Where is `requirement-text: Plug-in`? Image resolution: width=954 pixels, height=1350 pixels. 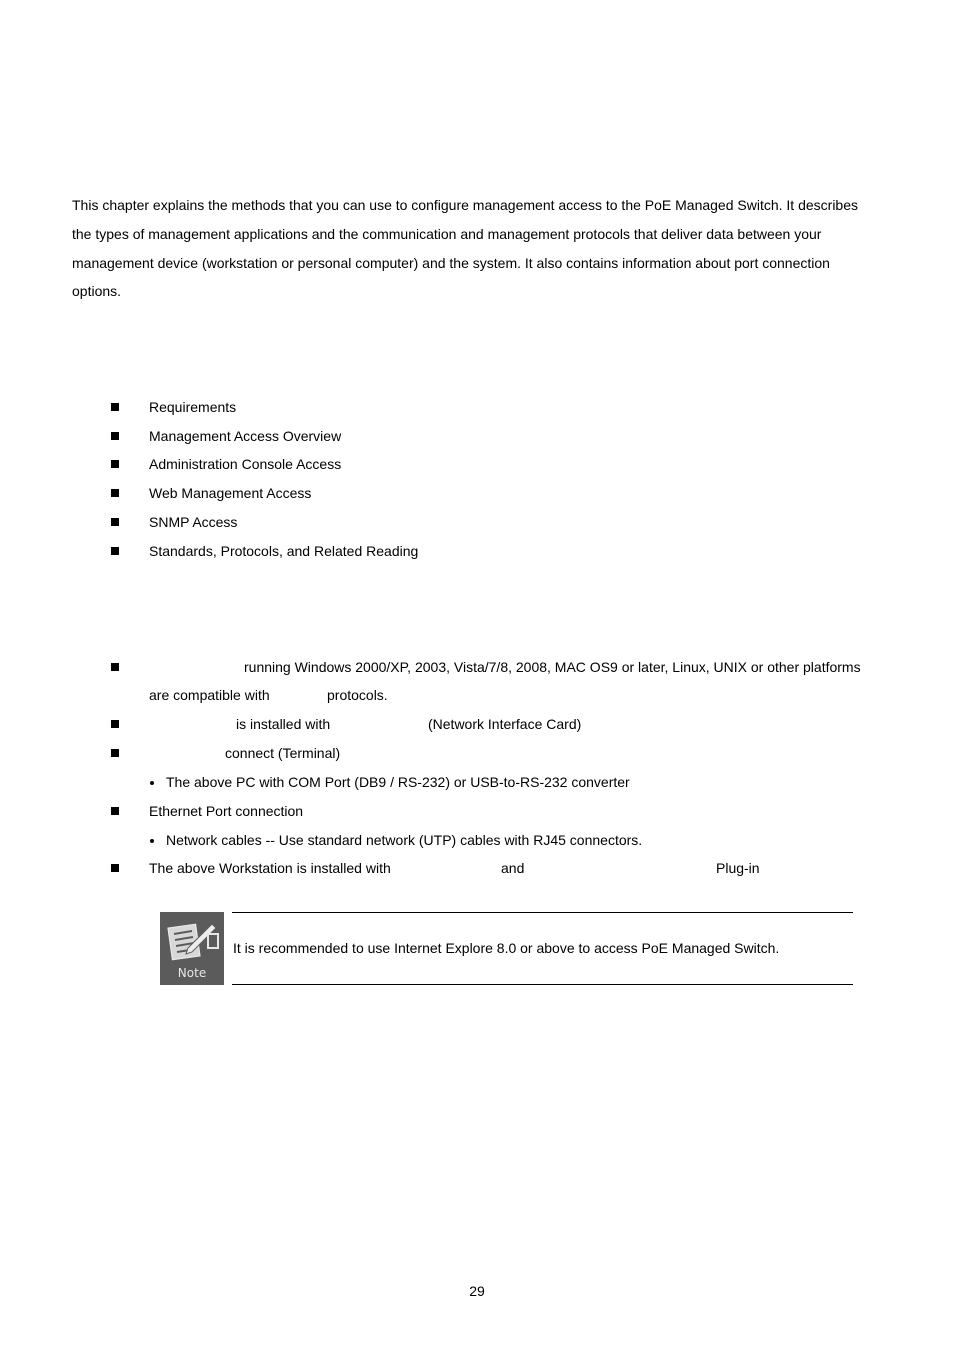 requirement-text: Plug-in is located at coordinates (738, 868).